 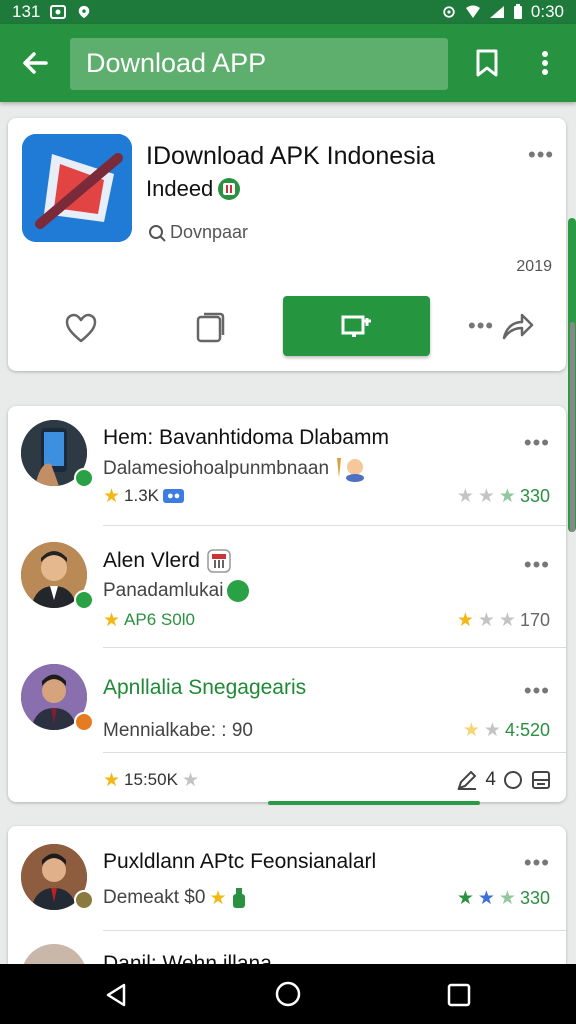 I want to click on item-downloads: 15:50K, so click(x=151, y=779).